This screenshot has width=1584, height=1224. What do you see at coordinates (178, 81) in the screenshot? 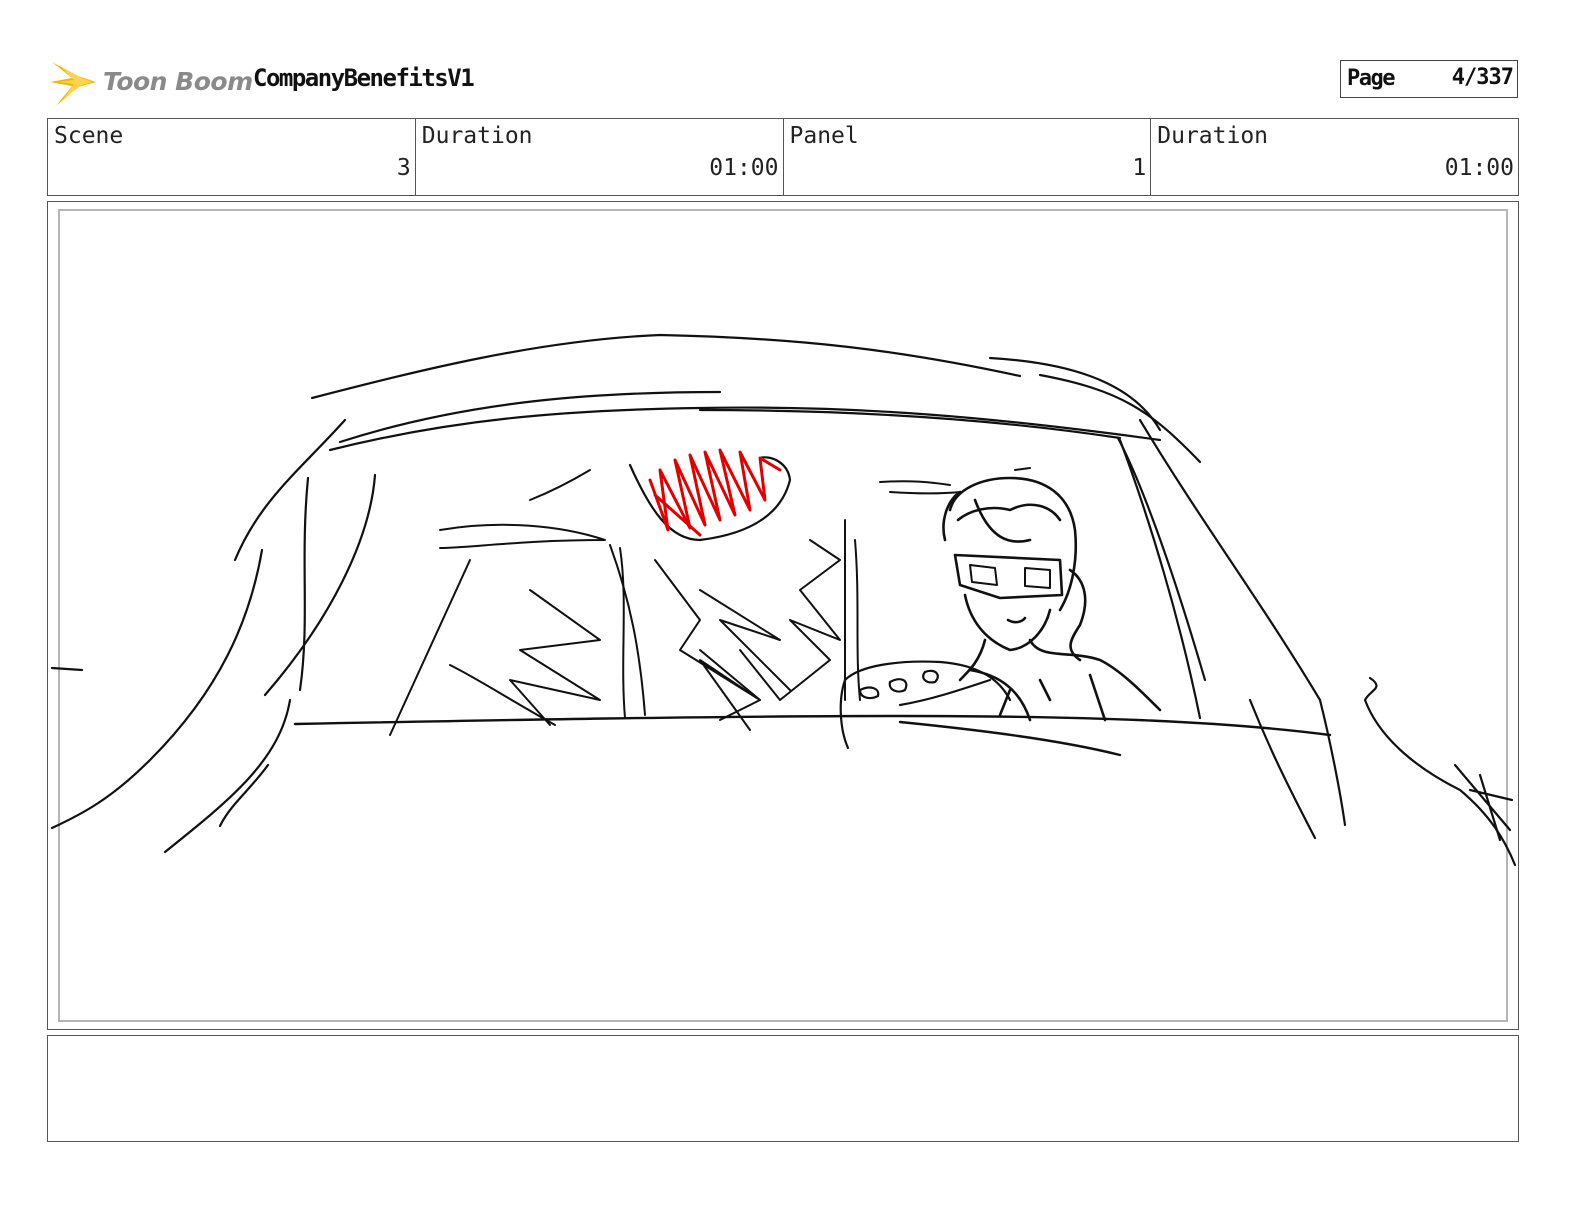
I see `logo-text: Toon Boom` at bounding box center [178, 81].